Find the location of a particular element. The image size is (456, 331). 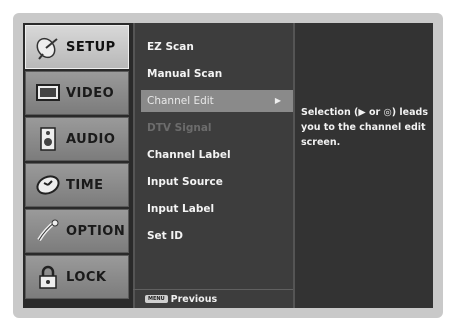

menu-item-input-label: Input Label is located at coordinates (217, 209).